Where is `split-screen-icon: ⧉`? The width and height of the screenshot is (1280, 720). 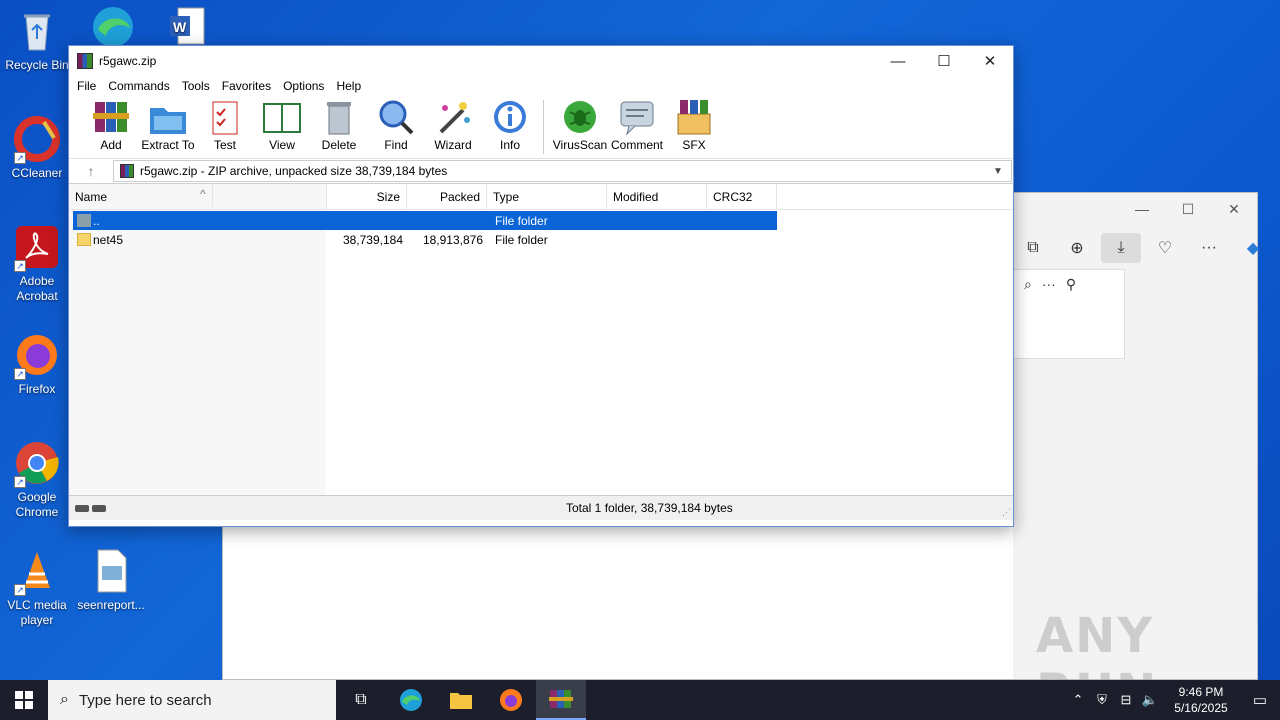
split-screen-icon: ⧉ is located at coordinates (1033, 248).